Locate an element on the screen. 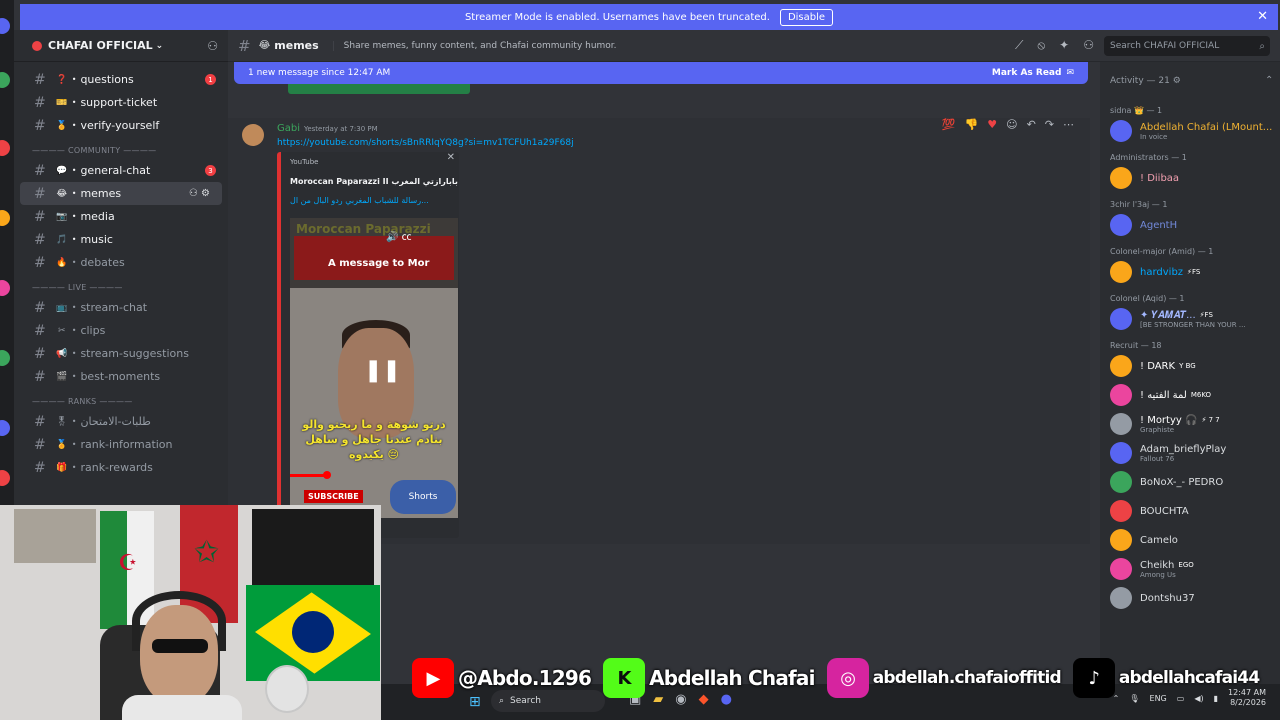 The width and height of the screenshot is (1280, 720). channel-emoji: 📢 is located at coordinates (62, 353).